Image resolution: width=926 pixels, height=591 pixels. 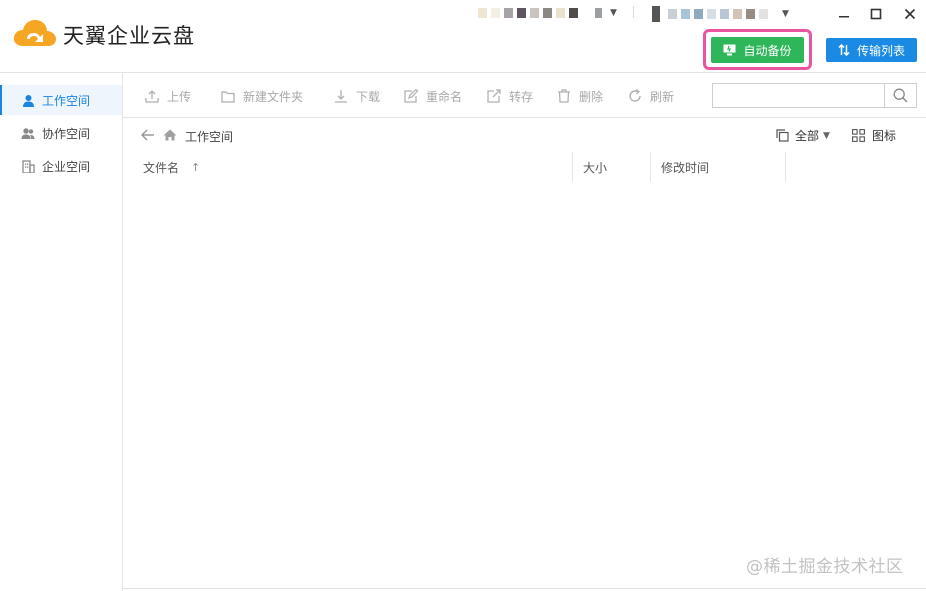 What do you see at coordinates (524, 135) in the screenshot?
I see `breadcrumb: 工作空间 全部 ▼ 图标` at bounding box center [524, 135].